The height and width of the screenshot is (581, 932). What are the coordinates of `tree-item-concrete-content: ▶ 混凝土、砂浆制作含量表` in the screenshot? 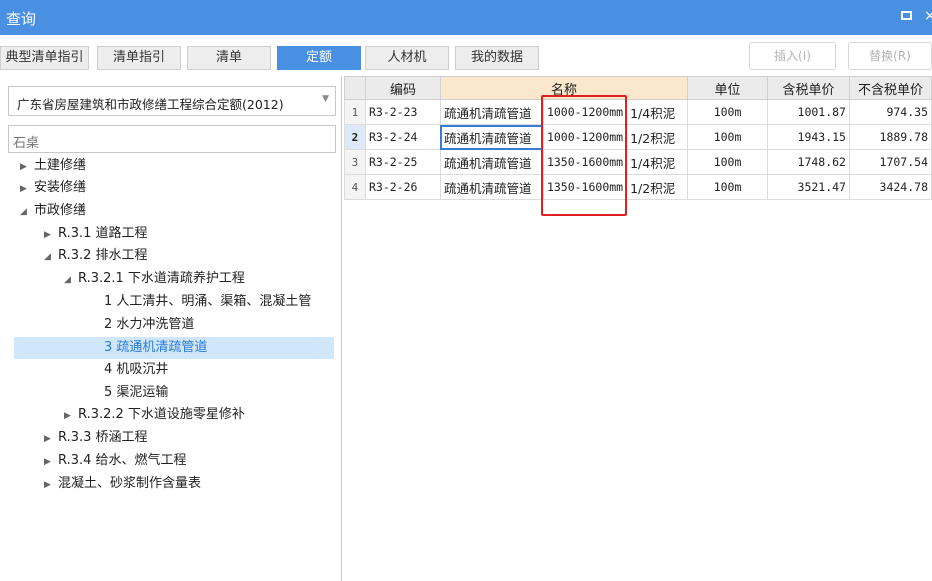 It's located at (122, 484).